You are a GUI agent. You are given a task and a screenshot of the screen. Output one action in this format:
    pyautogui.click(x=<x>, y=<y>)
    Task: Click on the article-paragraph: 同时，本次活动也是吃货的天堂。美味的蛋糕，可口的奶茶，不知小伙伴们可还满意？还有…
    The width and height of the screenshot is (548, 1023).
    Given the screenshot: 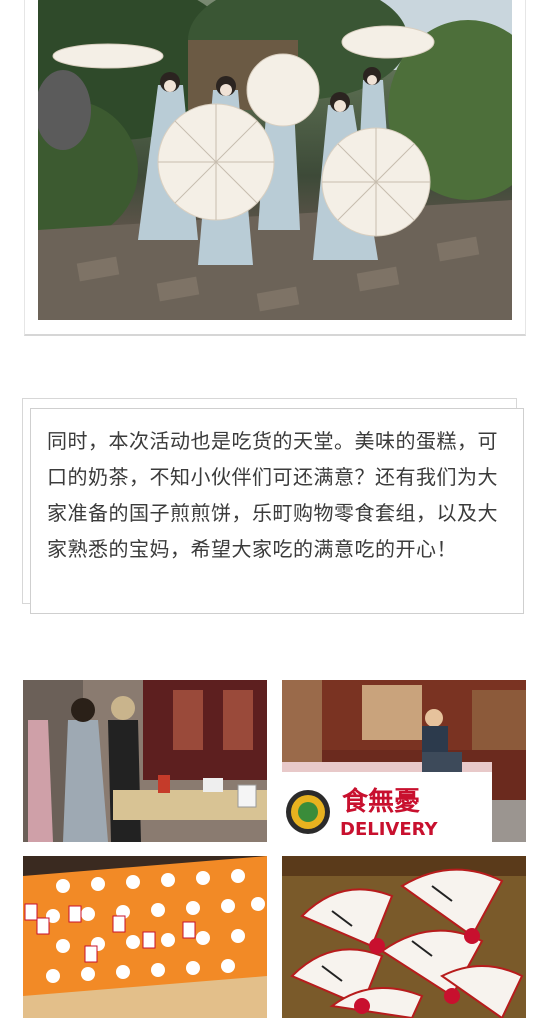 What is the action you would take?
    pyautogui.click(x=272, y=495)
    